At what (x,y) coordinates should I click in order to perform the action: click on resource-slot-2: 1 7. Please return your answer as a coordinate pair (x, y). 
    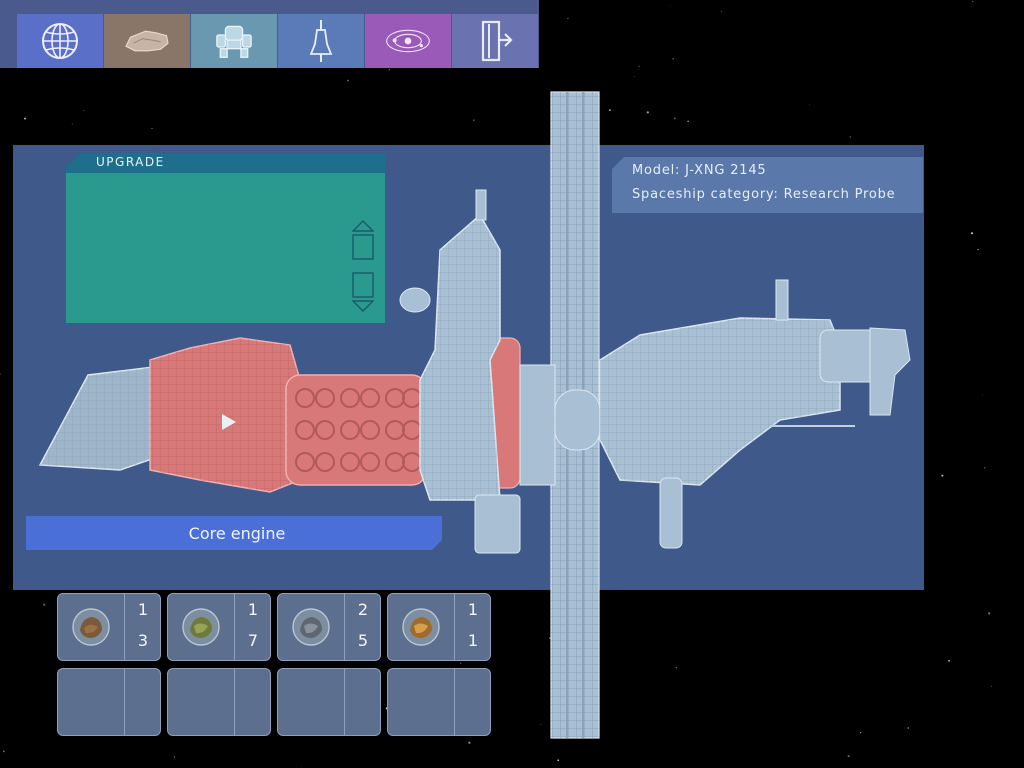
    Looking at the image, I should click on (219, 627).